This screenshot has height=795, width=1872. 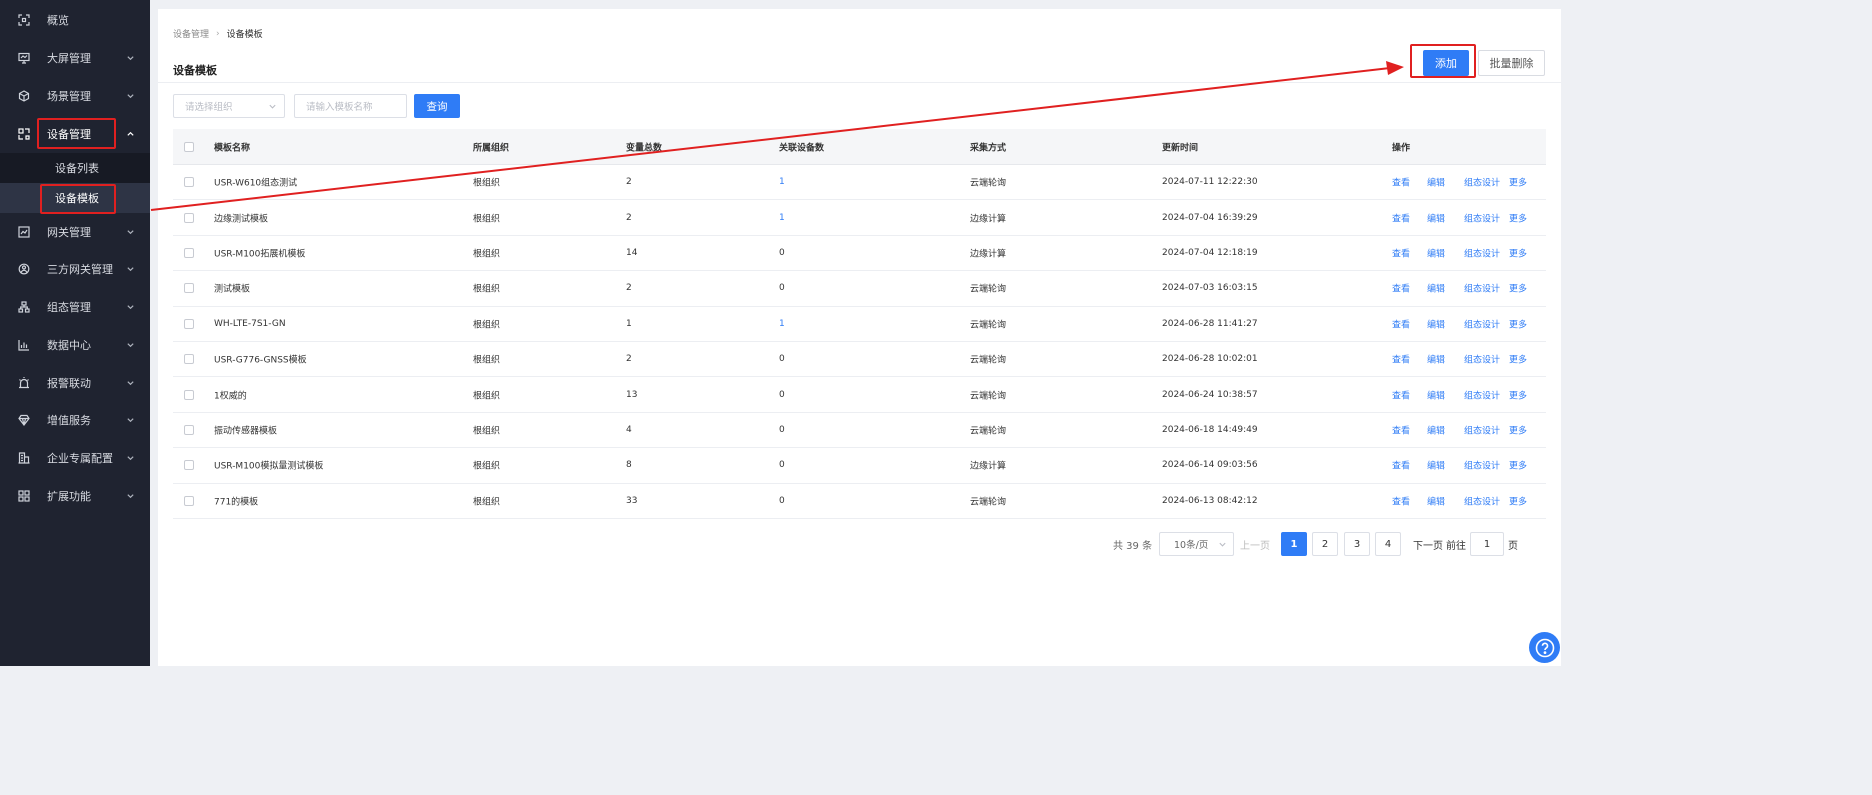 What do you see at coordinates (1210, 217) in the screenshot?
I see `cell-time: 2024-07-04 16:39:29` at bounding box center [1210, 217].